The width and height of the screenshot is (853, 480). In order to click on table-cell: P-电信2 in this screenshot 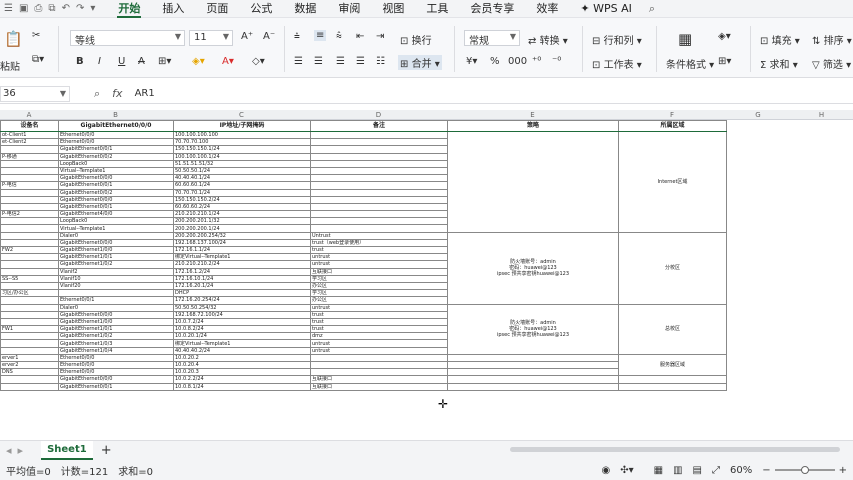, I will do `click(29, 214)`.